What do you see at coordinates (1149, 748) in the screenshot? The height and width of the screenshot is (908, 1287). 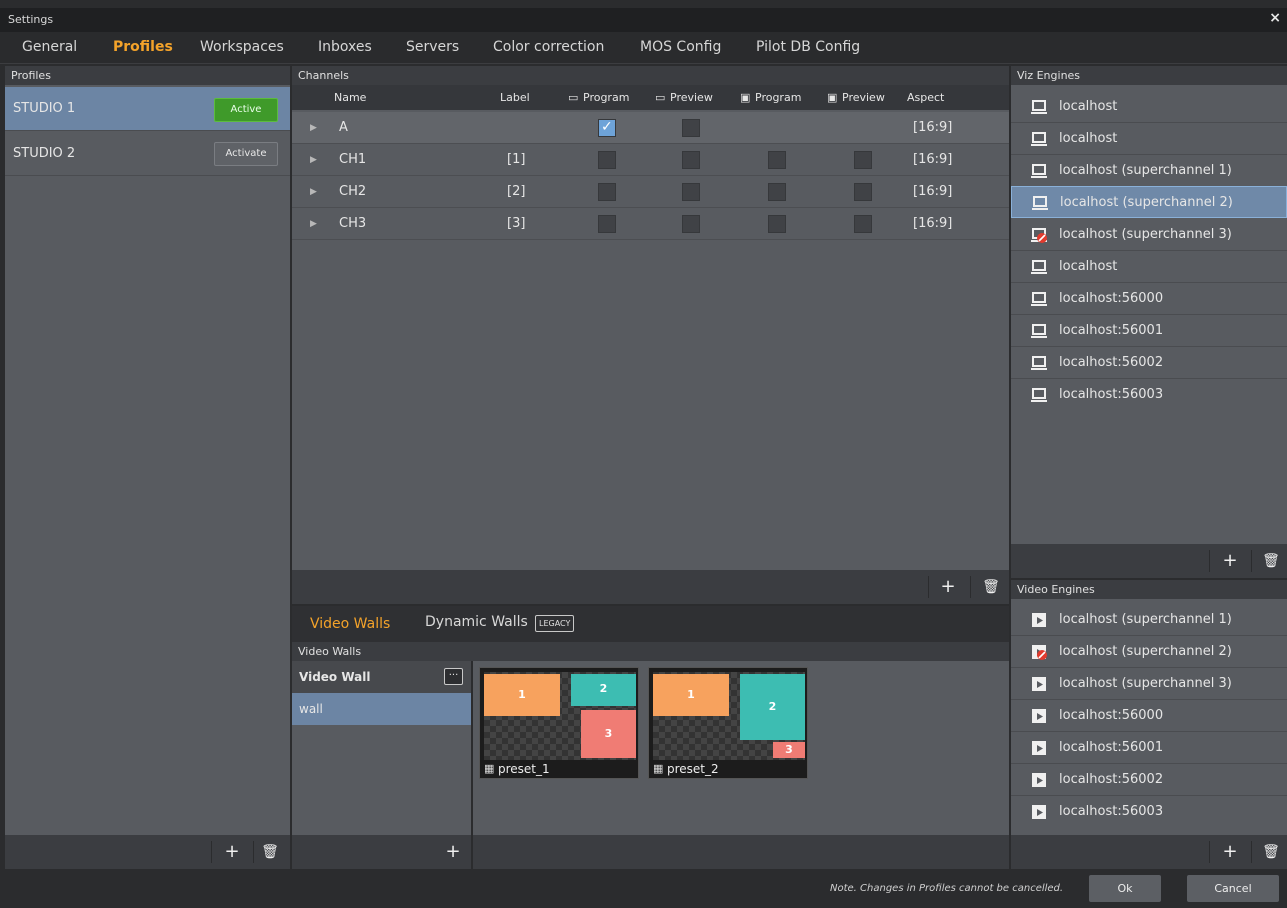 I see `video-engine-item: localhost:56001` at bounding box center [1149, 748].